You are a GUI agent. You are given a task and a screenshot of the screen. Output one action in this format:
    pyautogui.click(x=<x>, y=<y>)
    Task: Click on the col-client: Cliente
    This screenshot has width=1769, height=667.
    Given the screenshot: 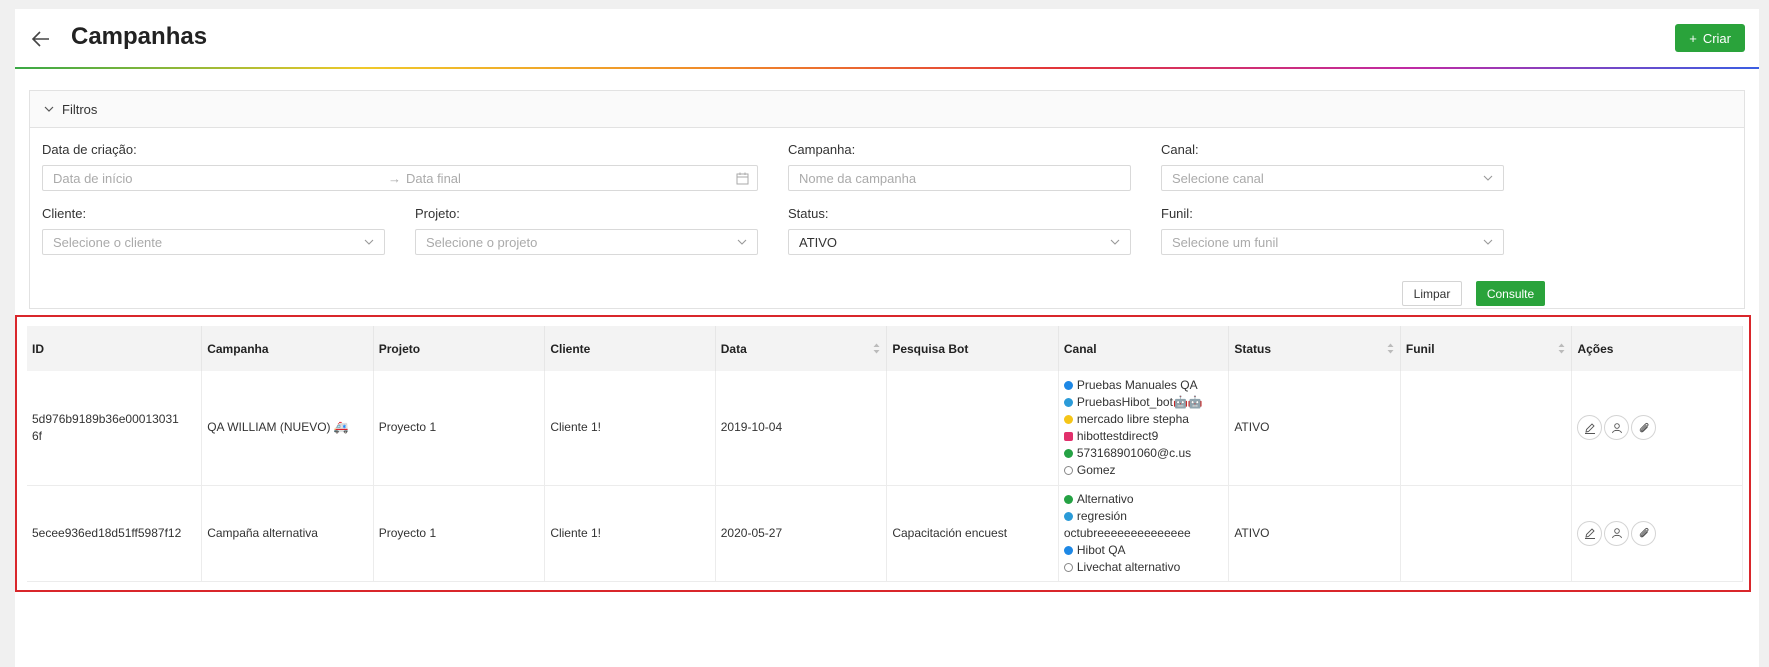 What is the action you would take?
    pyautogui.click(x=630, y=348)
    